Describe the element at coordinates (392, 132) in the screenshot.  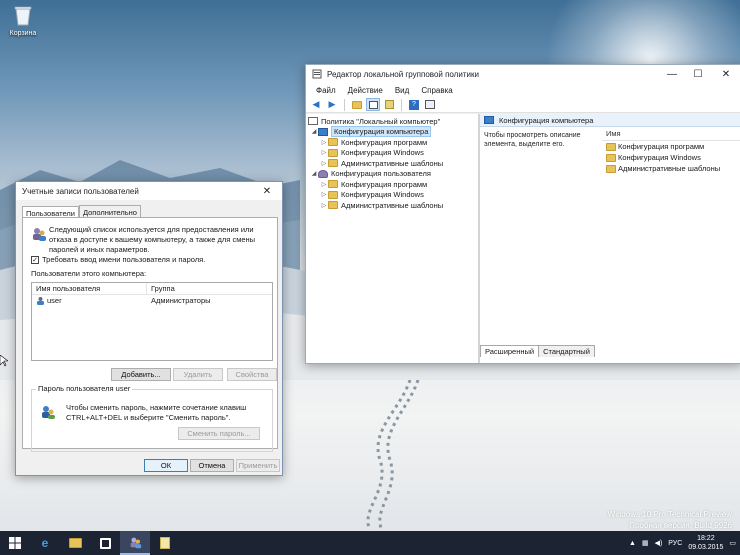
I see `tree-item-computer-config: ◢ Конфигурация компьютера` at that location.